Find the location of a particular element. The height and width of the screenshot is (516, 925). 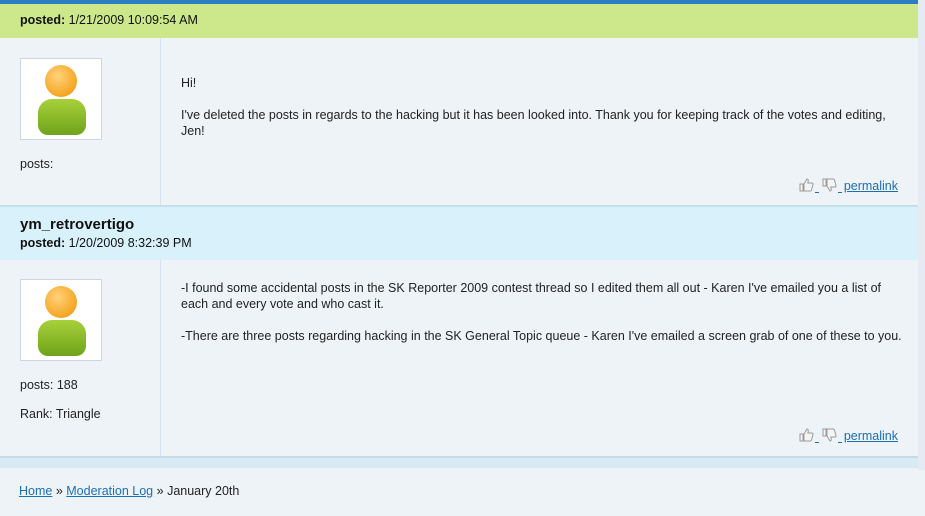

author-post-count: posts: is located at coordinates (36, 164).